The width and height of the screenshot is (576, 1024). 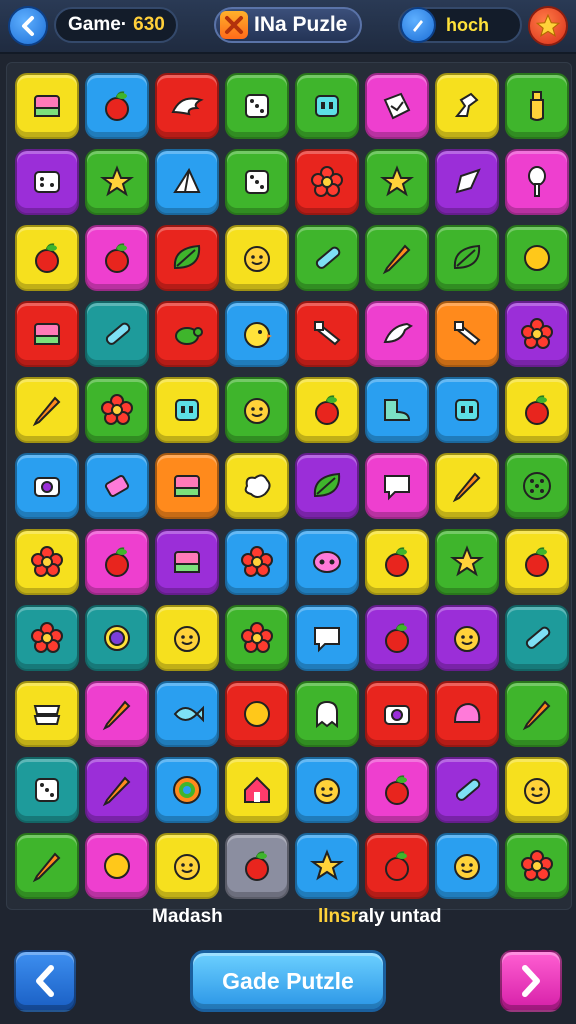 I want to click on main-puzzle-button: Gade Putzle, so click(x=288, y=981).